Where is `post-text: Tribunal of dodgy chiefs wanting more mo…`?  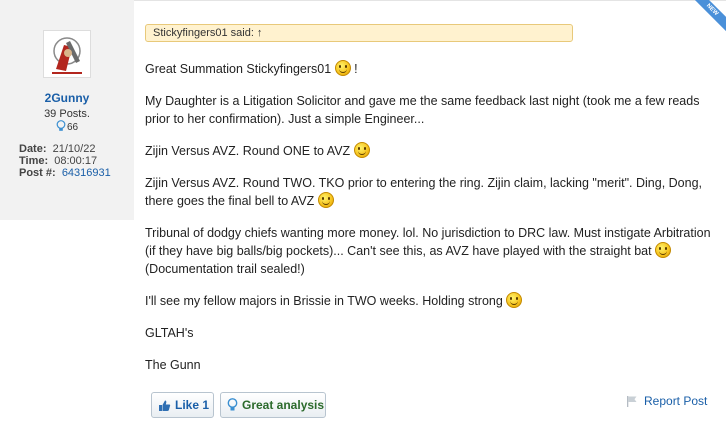 post-text: Tribunal of dodgy chiefs wanting more mo… is located at coordinates (428, 242).